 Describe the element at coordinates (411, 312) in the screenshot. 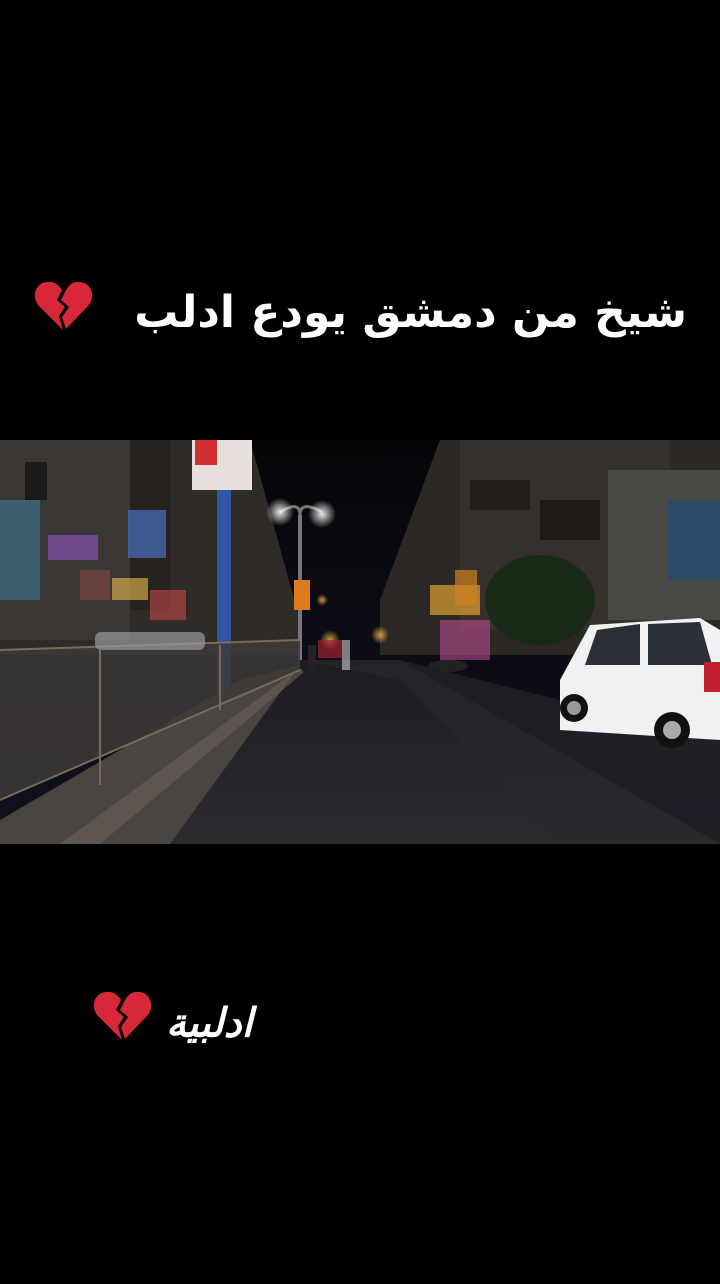

I see `top-caption-text: شيخ من دمشق يودع ادلب` at that location.